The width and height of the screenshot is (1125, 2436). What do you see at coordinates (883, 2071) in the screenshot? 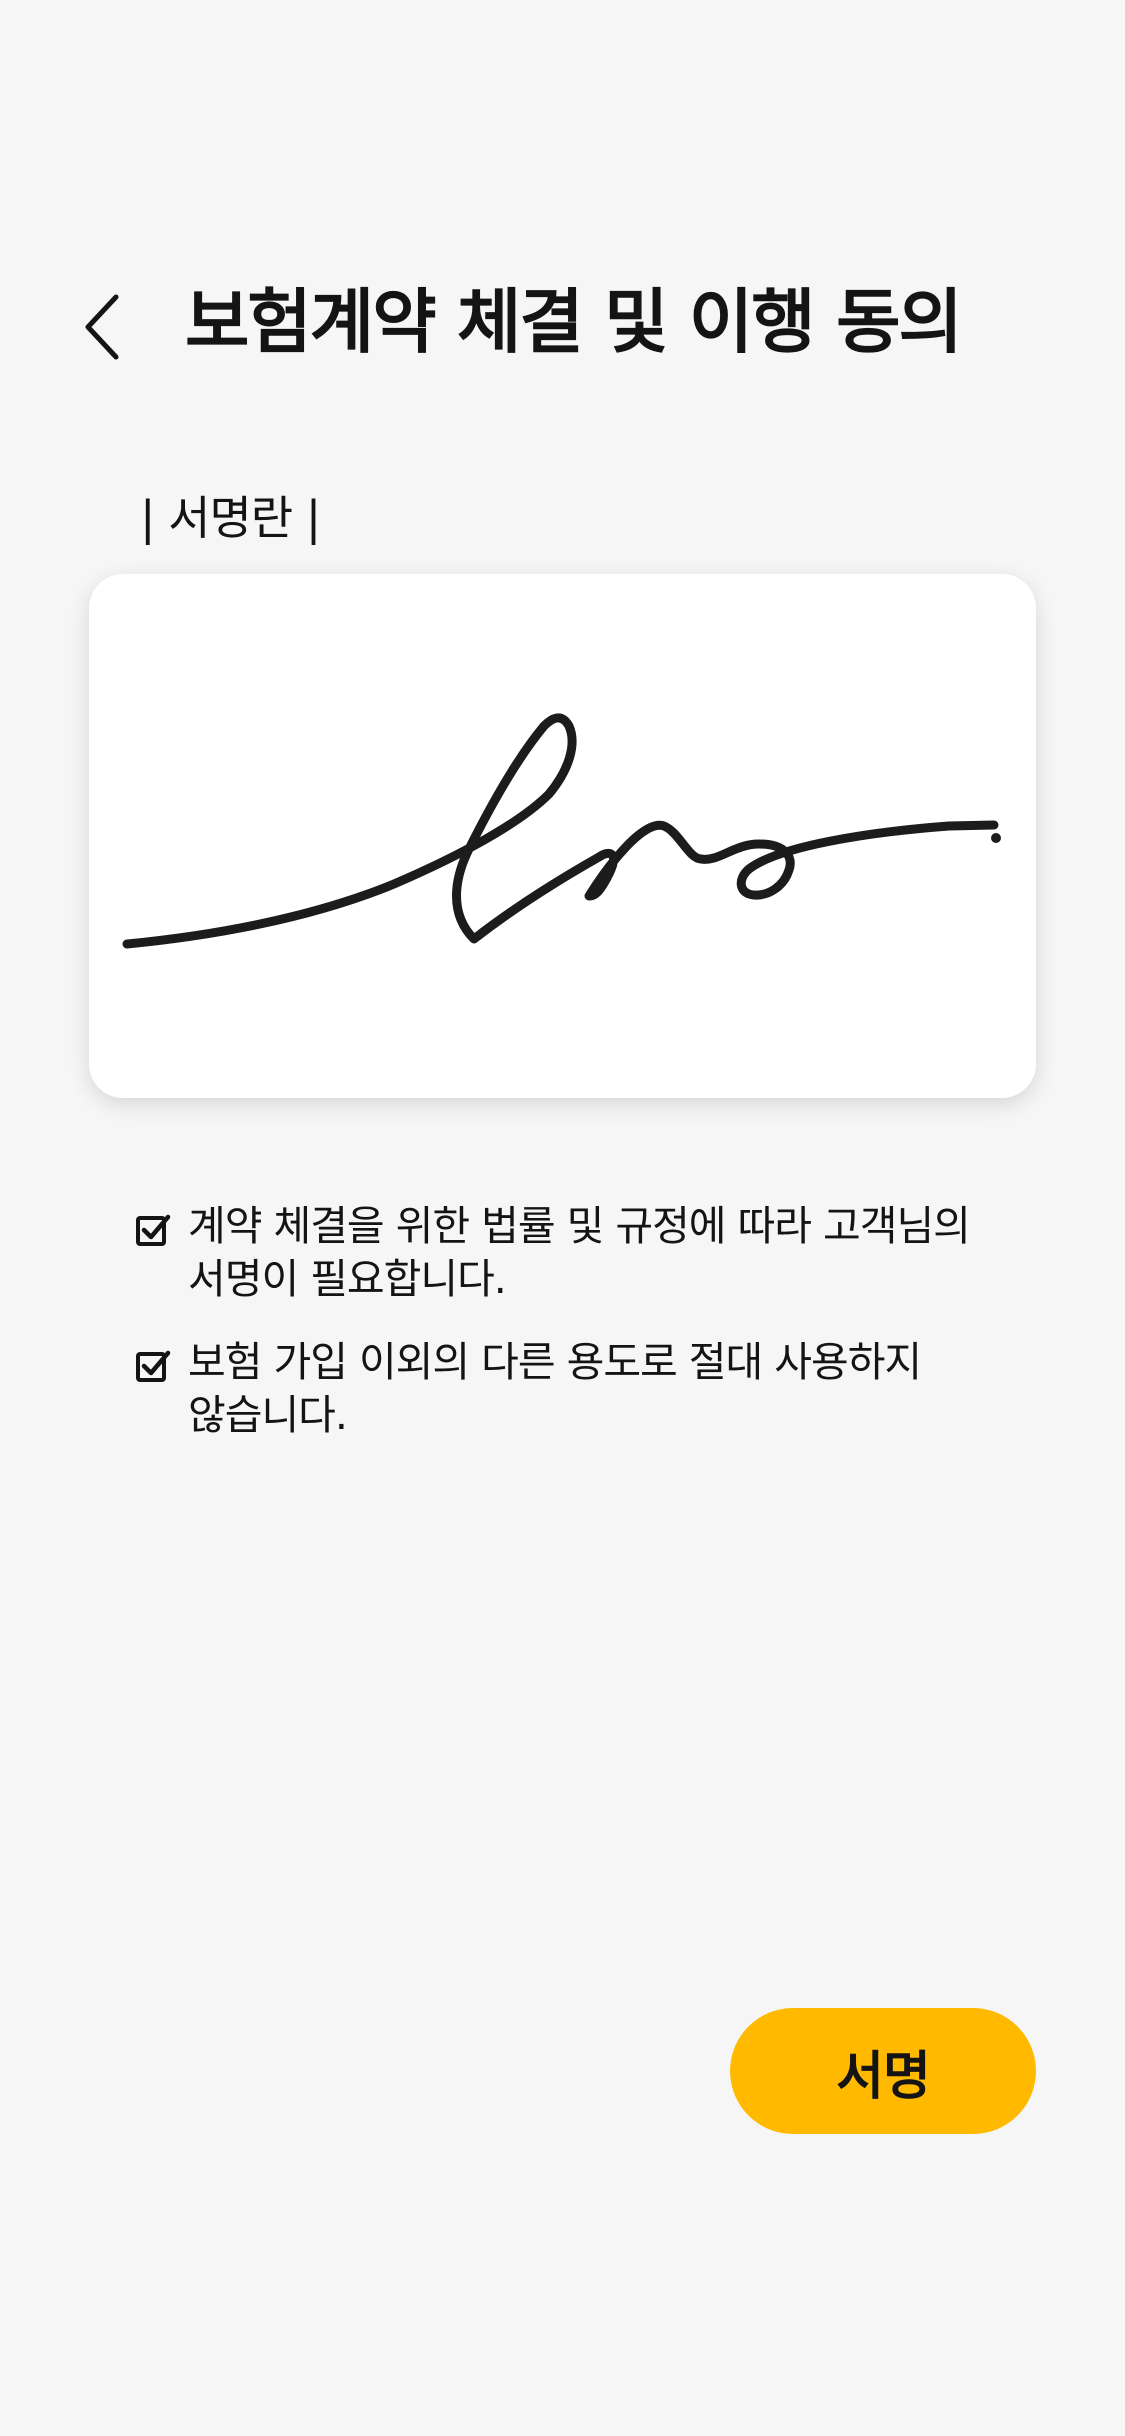
I see `sign-button: 서명` at bounding box center [883, 2071].